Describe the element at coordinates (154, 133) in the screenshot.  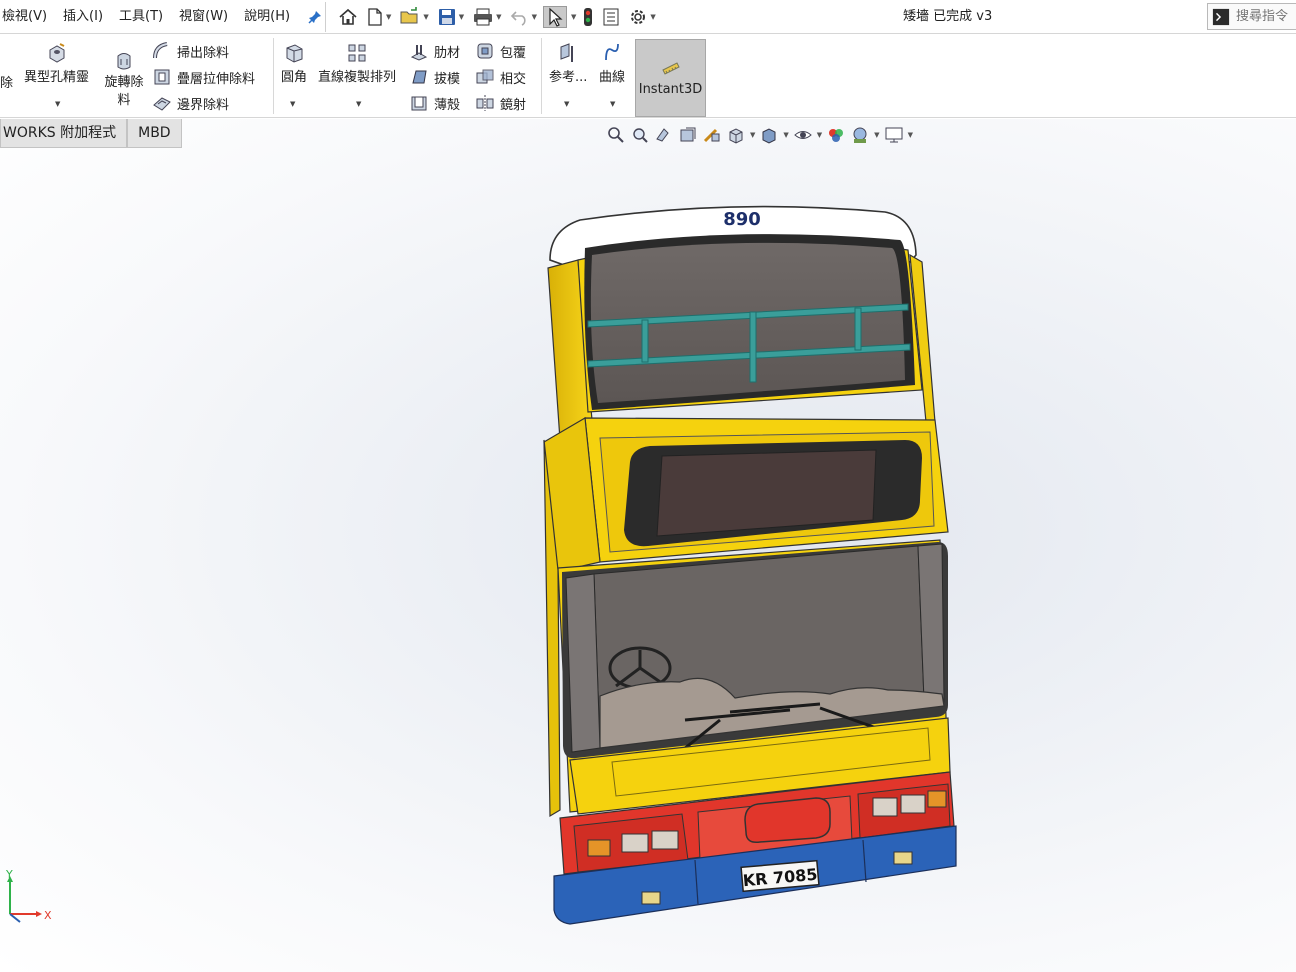
I see `tab-mbd: MBD` at that location.